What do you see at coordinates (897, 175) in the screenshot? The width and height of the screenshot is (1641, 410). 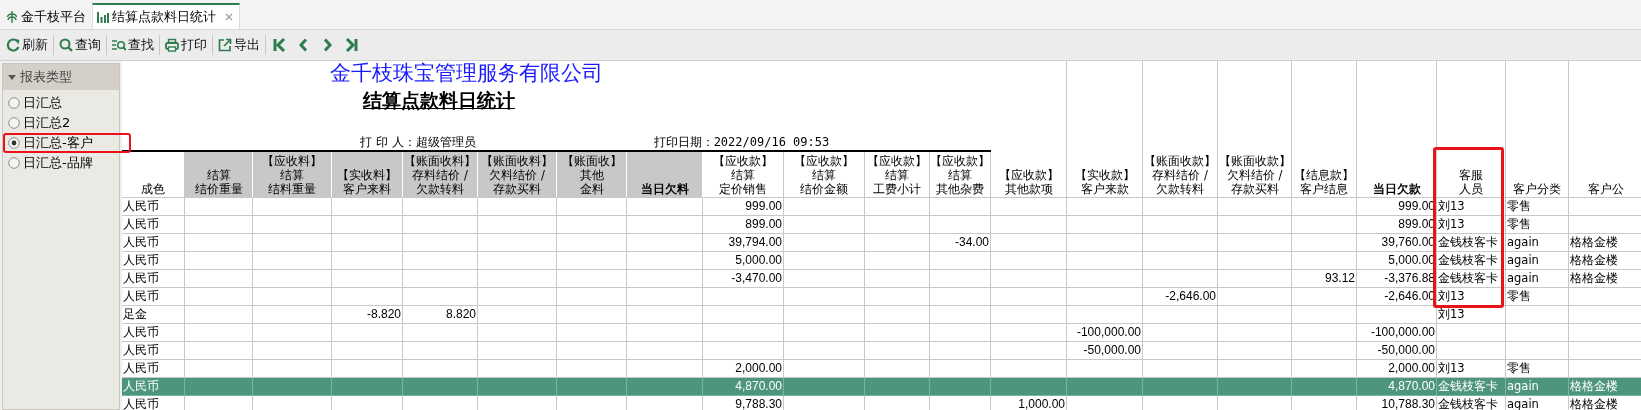 I see `column-header: 【应收款】 结算 工费小计` at bounding box center [897, 175].